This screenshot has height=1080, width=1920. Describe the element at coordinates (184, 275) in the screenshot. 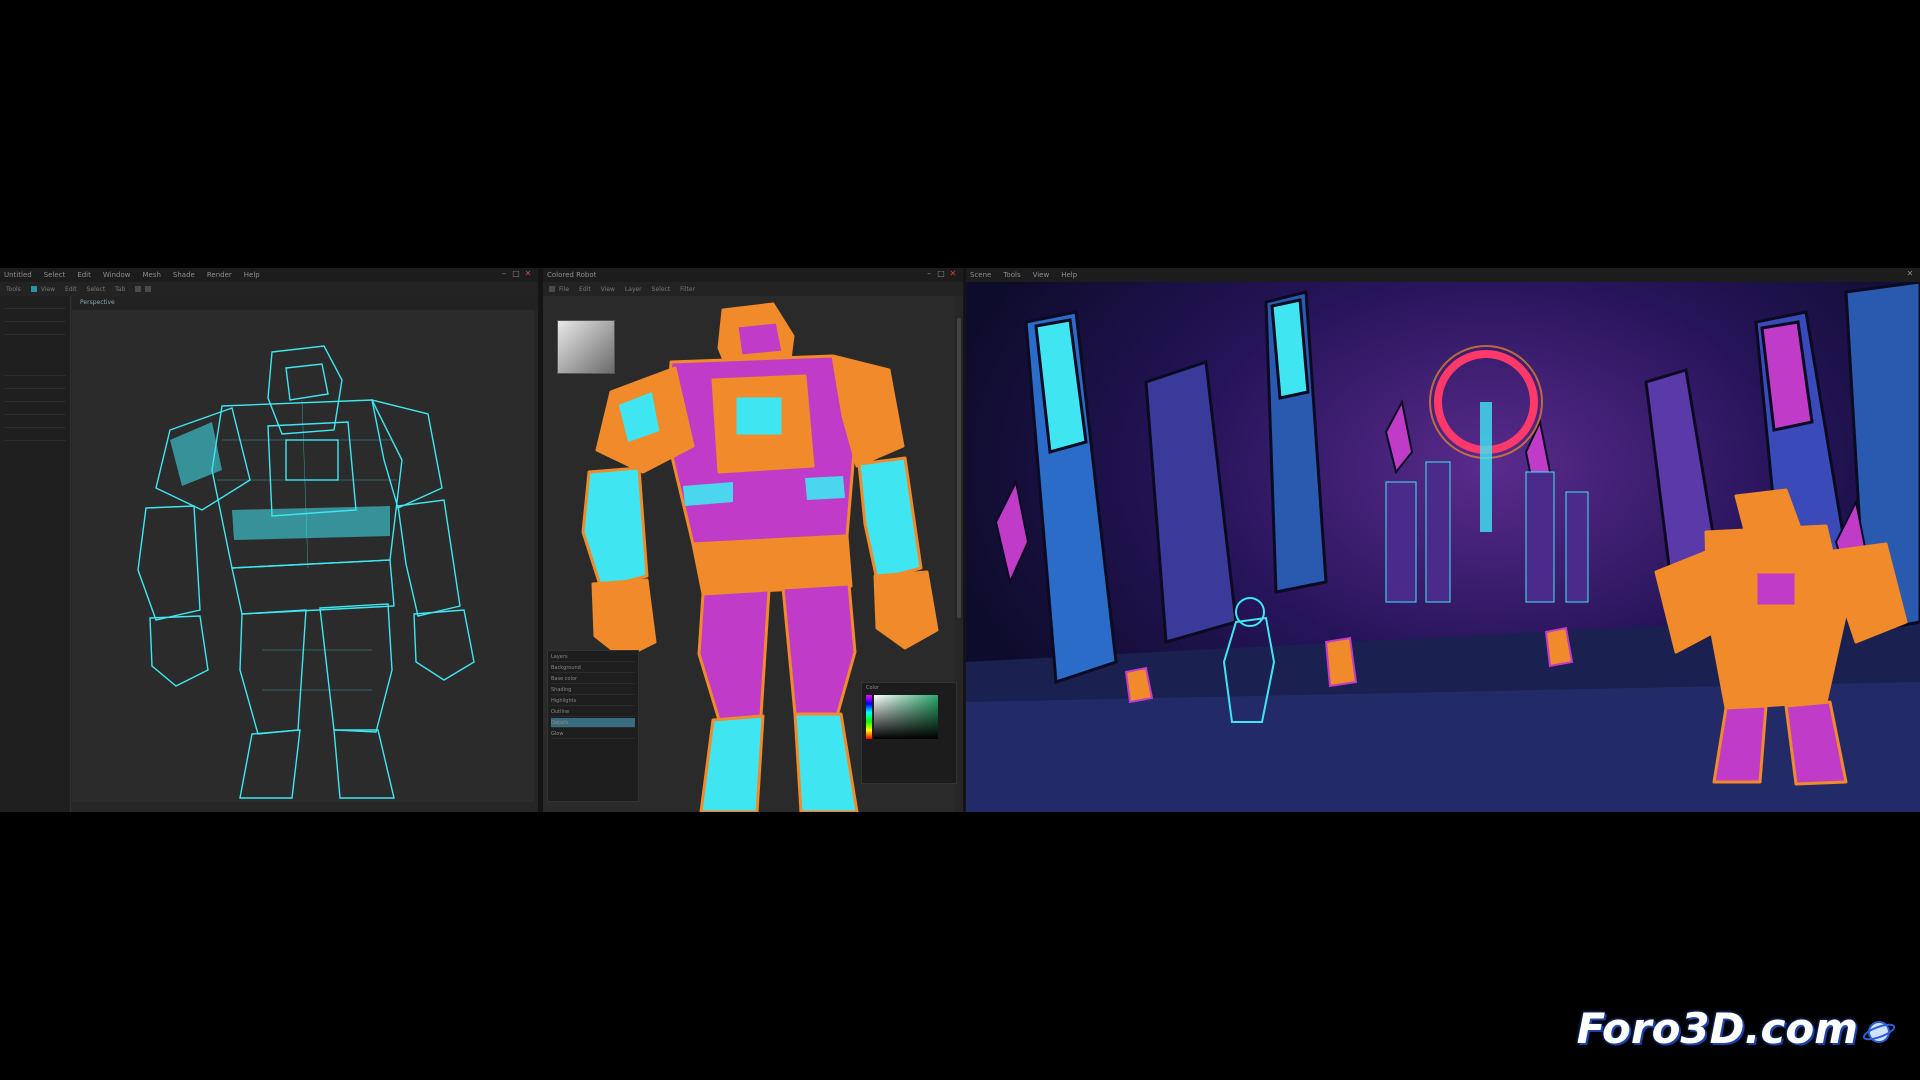

I see `menu-item: Shade` at that location.